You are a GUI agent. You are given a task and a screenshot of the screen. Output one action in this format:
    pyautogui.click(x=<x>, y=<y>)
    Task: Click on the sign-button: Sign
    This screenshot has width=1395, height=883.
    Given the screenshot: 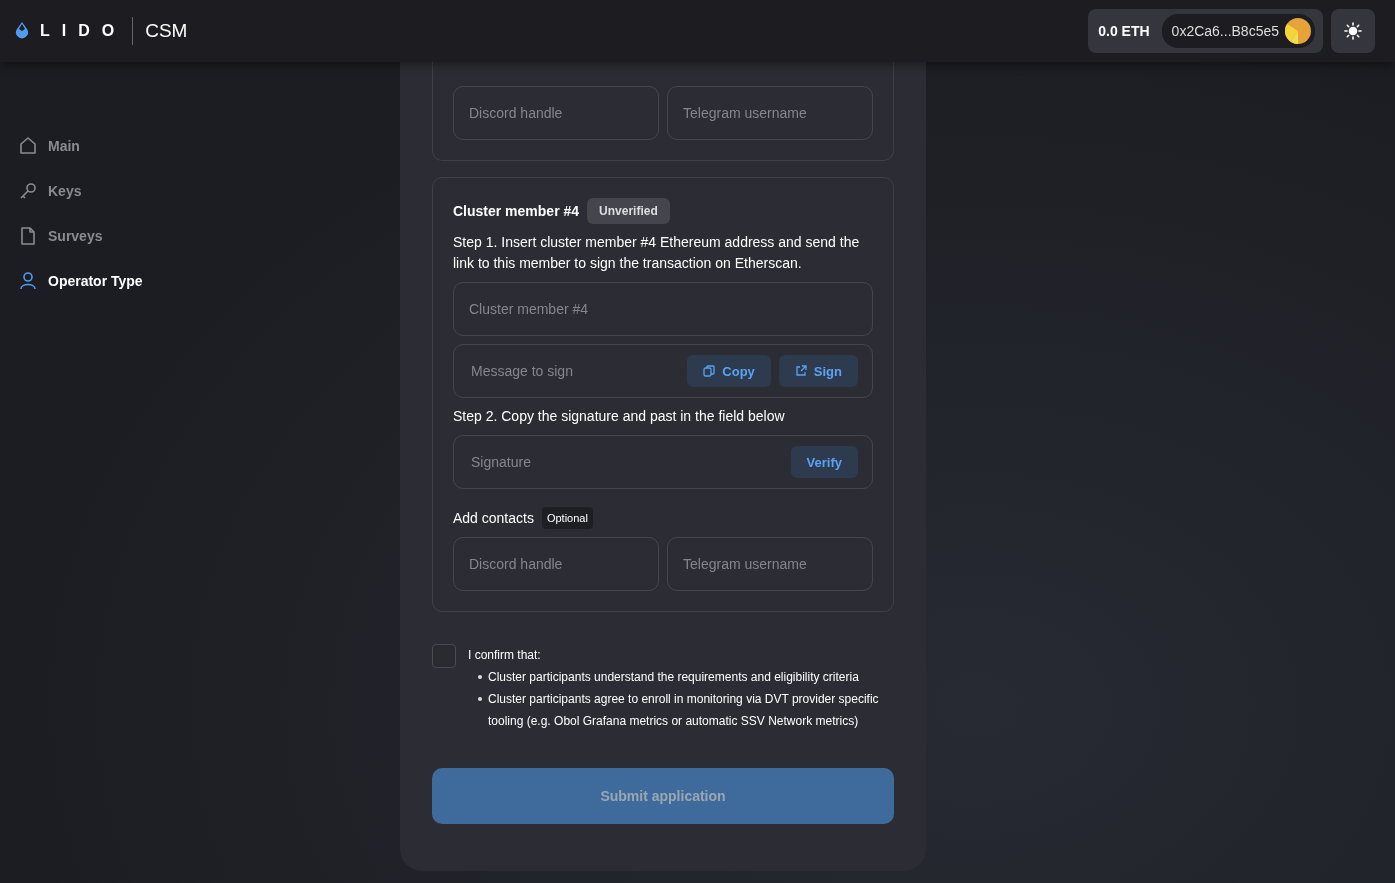 What is the action you would take?
    pyautogui.click(x=818, y=371)
    